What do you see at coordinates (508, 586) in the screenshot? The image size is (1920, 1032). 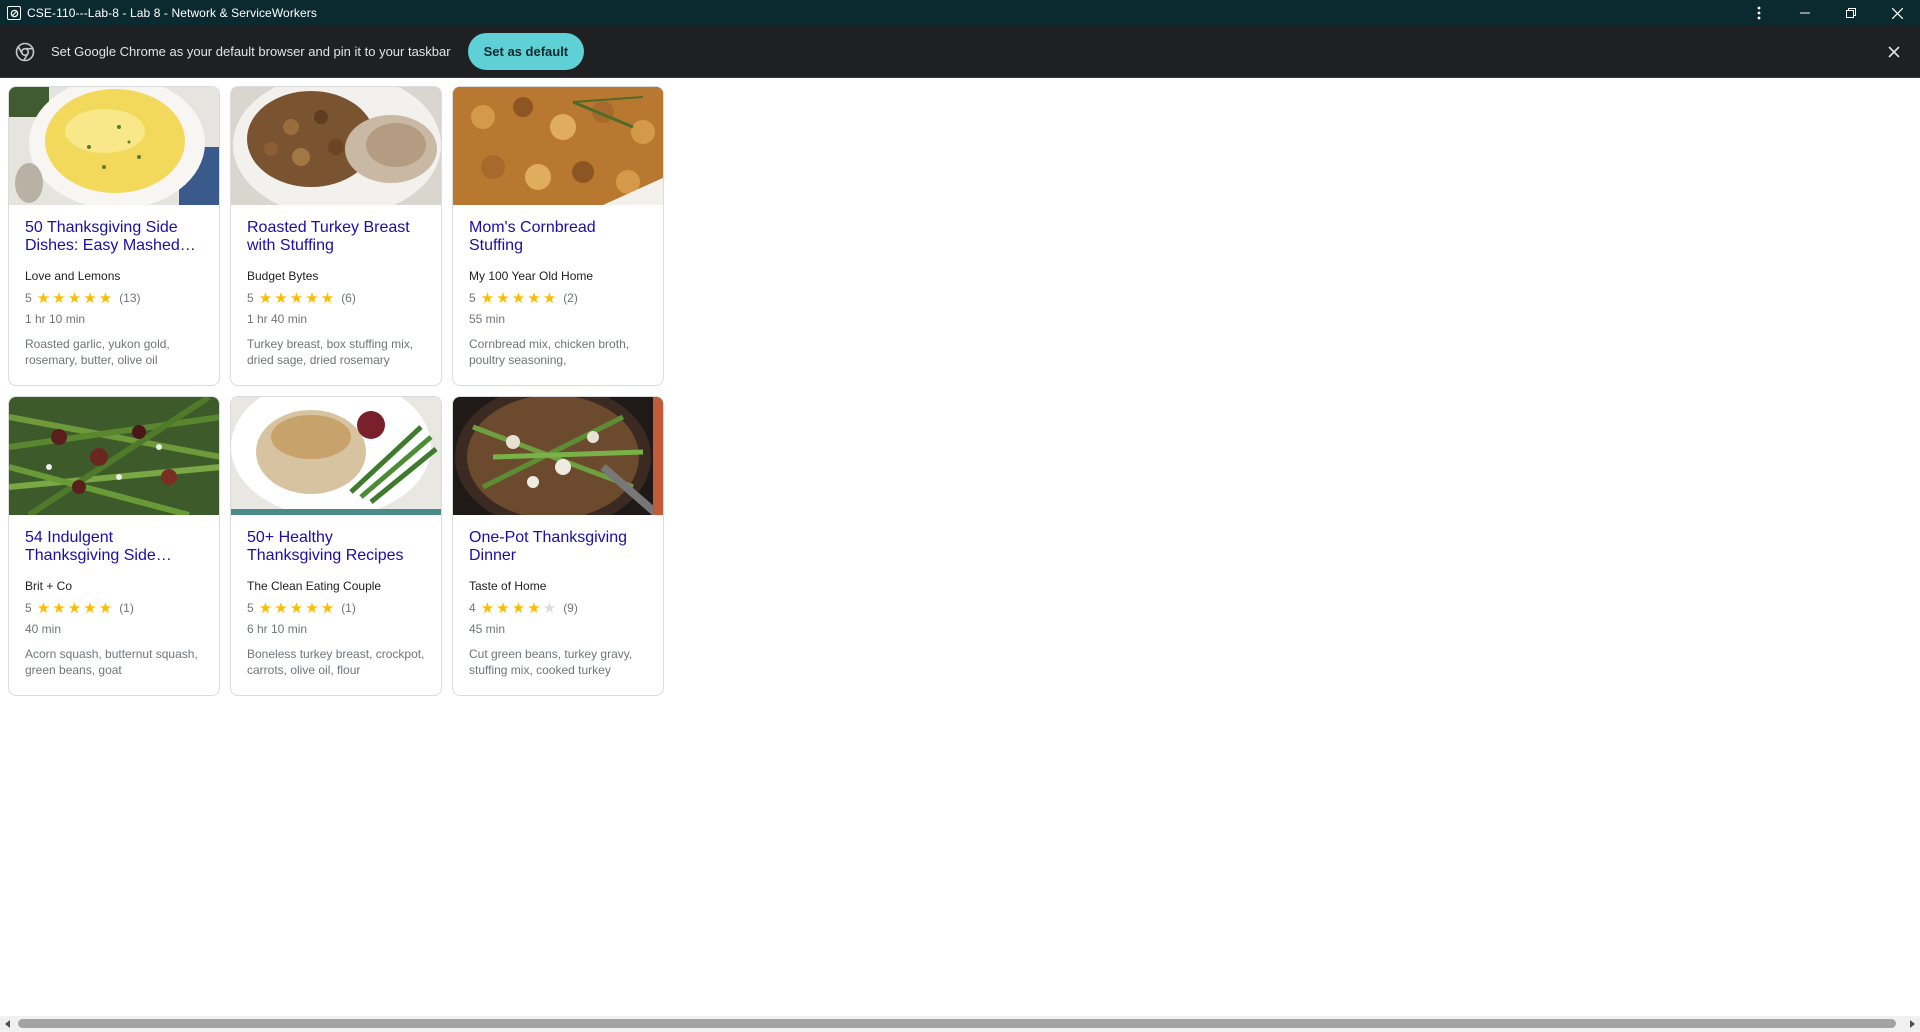 I see `recipe-source: Taste of Home` at bounding box center [508, 586].